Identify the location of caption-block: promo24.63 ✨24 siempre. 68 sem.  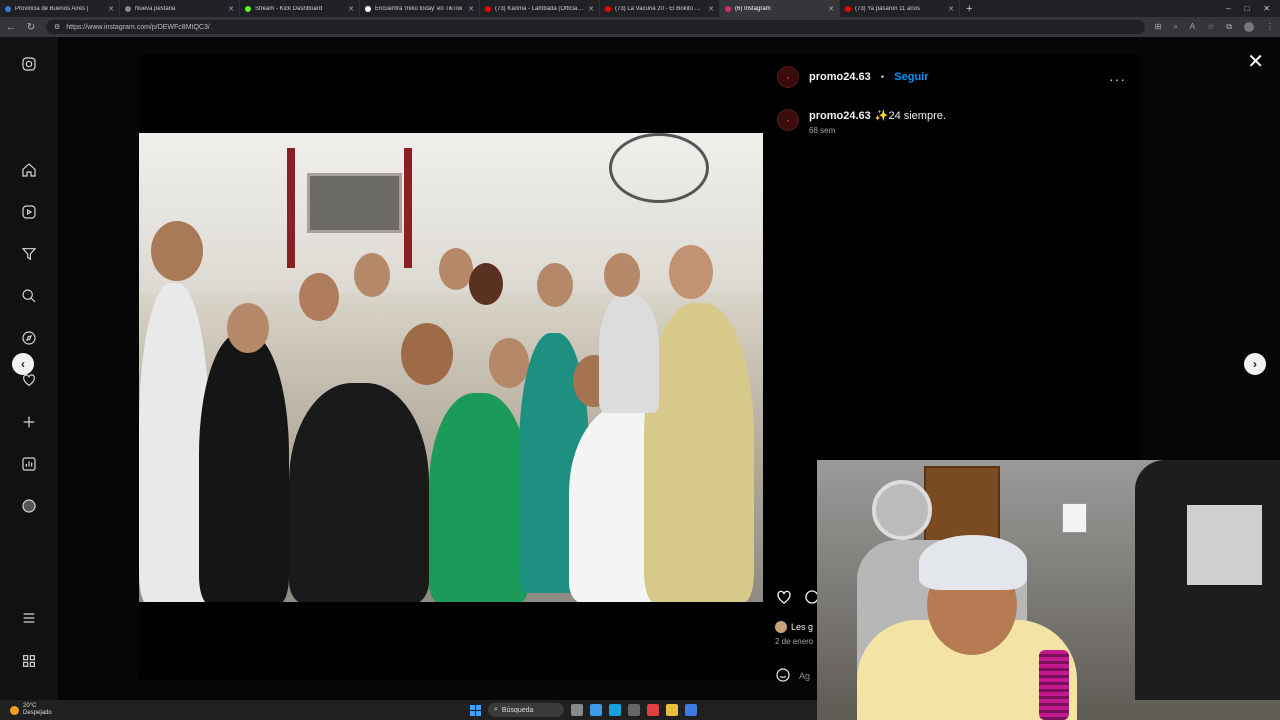
(877, 122).